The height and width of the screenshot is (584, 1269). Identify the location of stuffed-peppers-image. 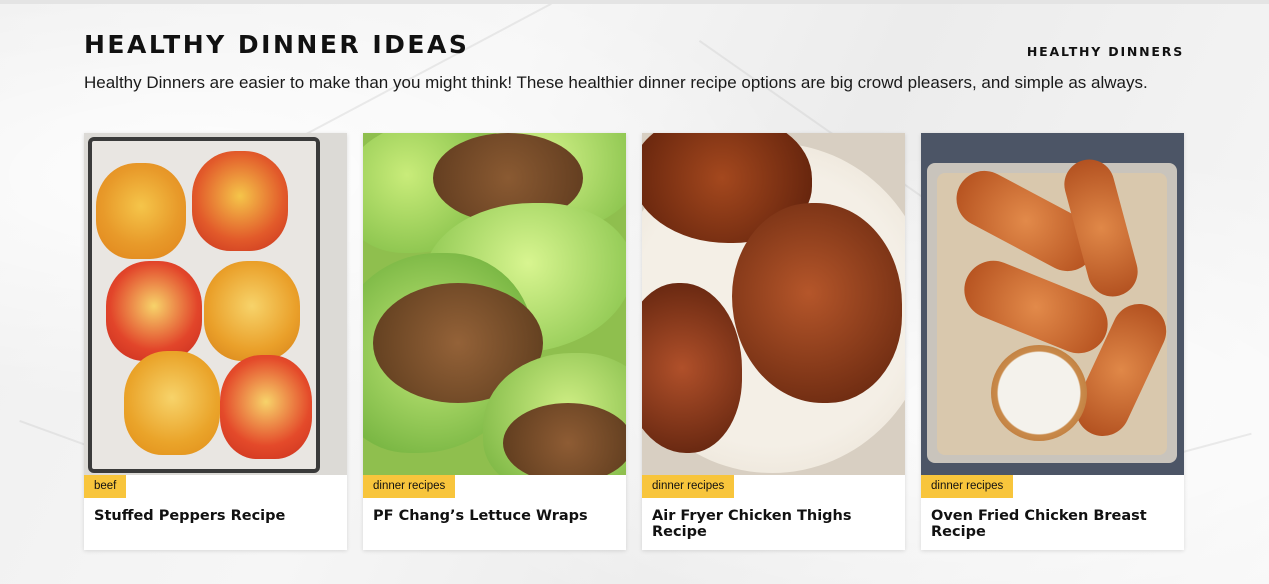
(215, 304).